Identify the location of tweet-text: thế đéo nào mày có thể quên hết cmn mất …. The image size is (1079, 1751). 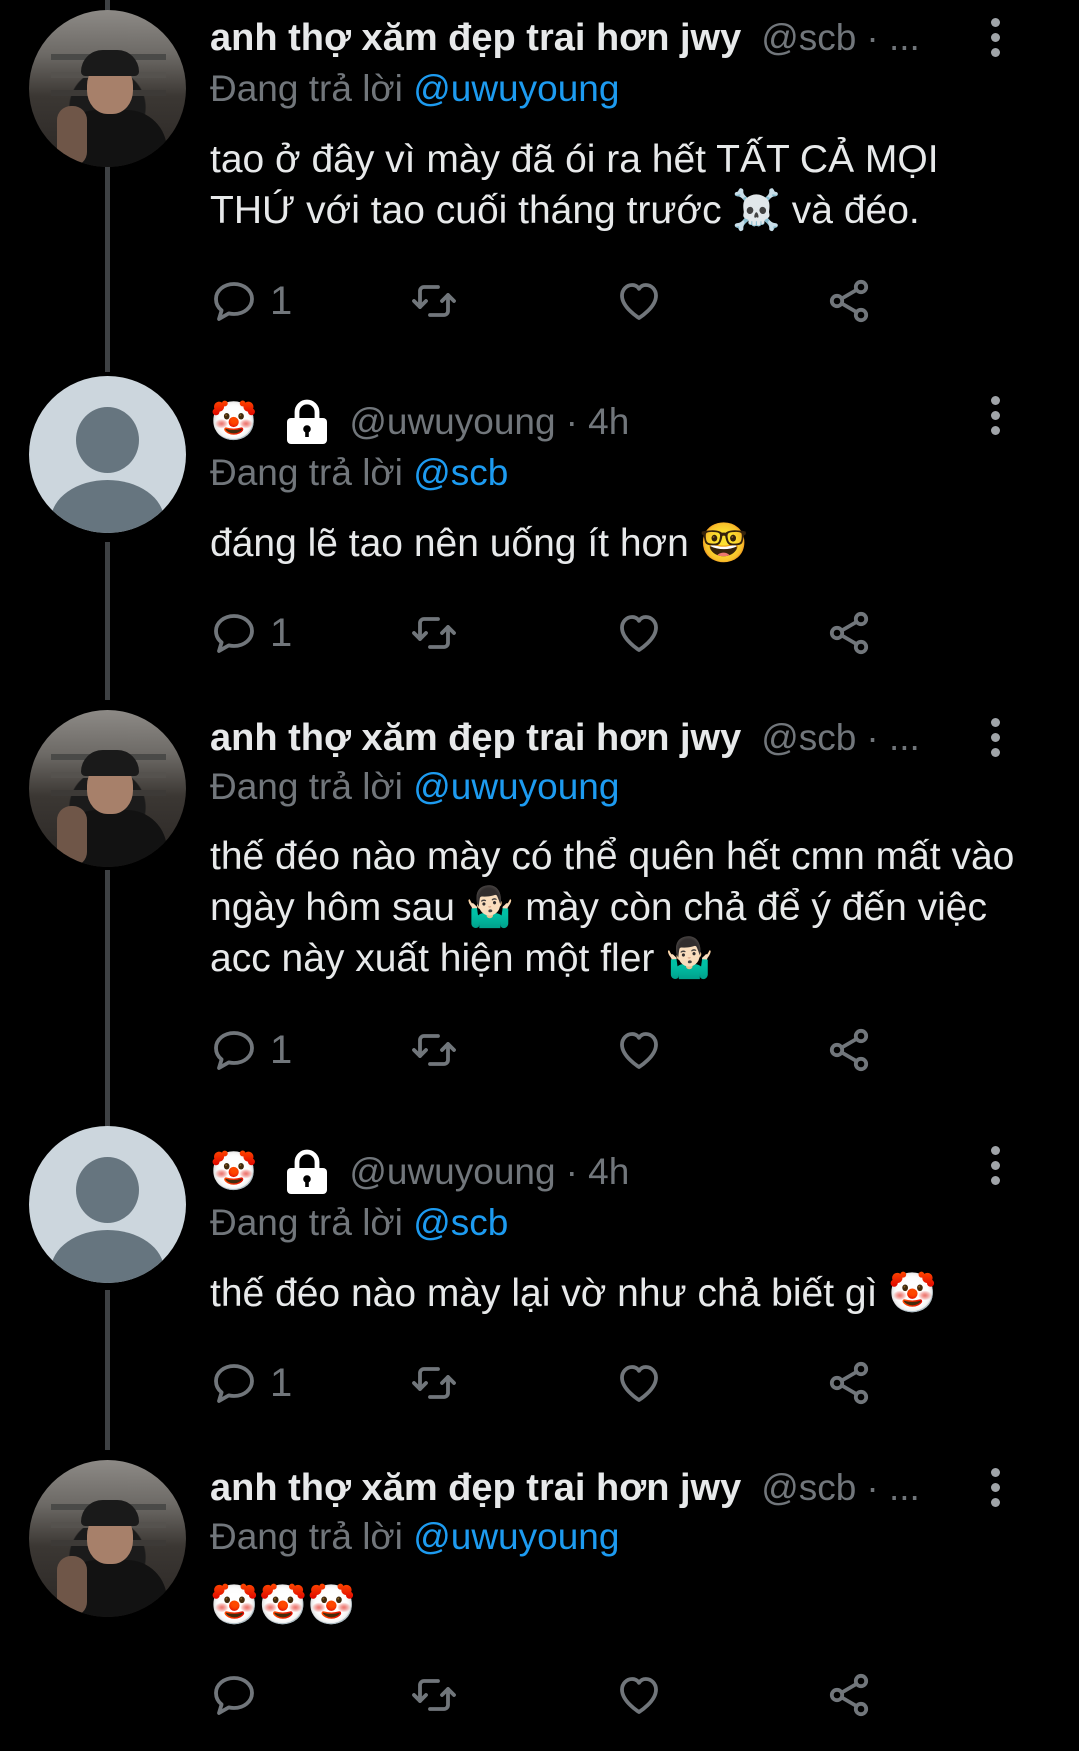
(612, 907).